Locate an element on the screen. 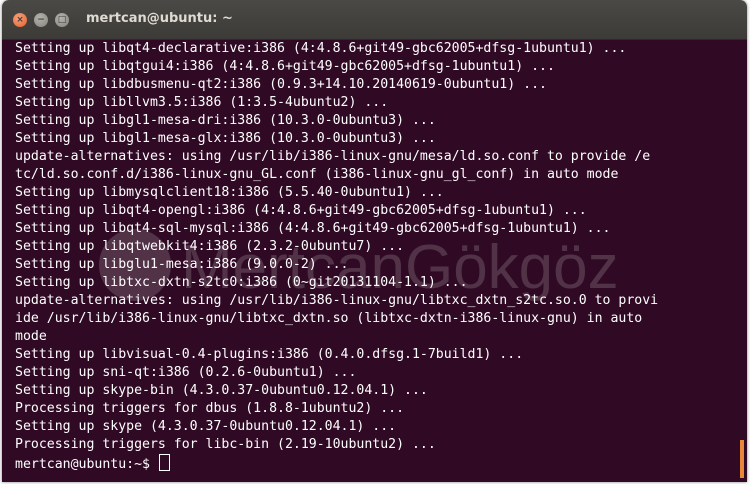 The width and height of the screenshot is (750, 484). terminal-line: mode is located at coordinates (31, 336).